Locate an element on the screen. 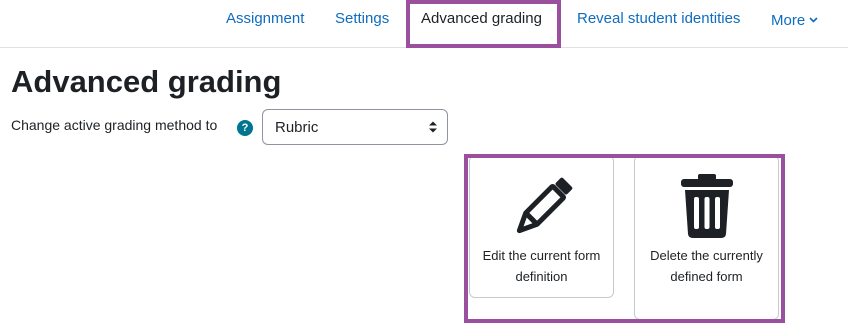 The width and height of the screenshot is (848, 329). trash-icon is located at coordinates (707, 208).